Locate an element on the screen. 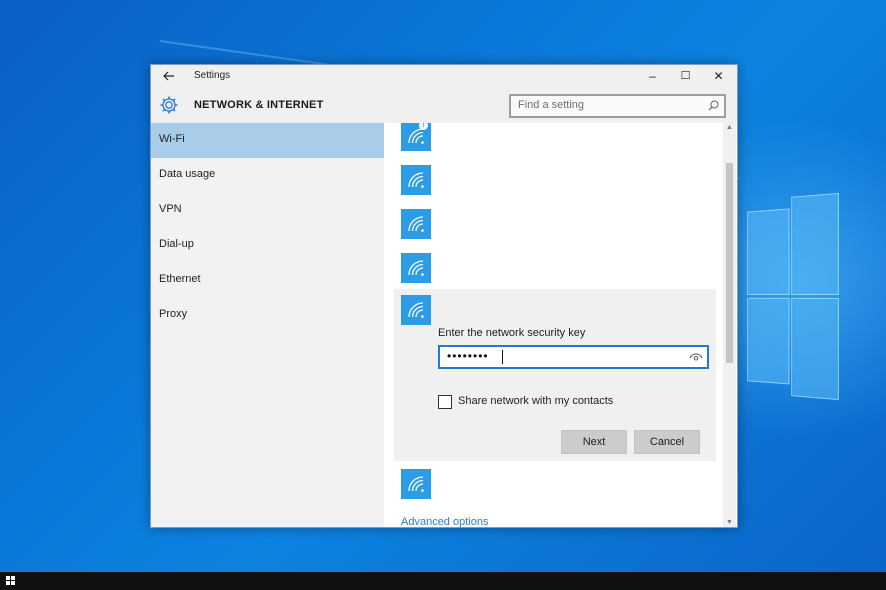 The width and height of the screenshot is (886, 590). sidebar-item-label: VPN is located at coordinates (170, 209).